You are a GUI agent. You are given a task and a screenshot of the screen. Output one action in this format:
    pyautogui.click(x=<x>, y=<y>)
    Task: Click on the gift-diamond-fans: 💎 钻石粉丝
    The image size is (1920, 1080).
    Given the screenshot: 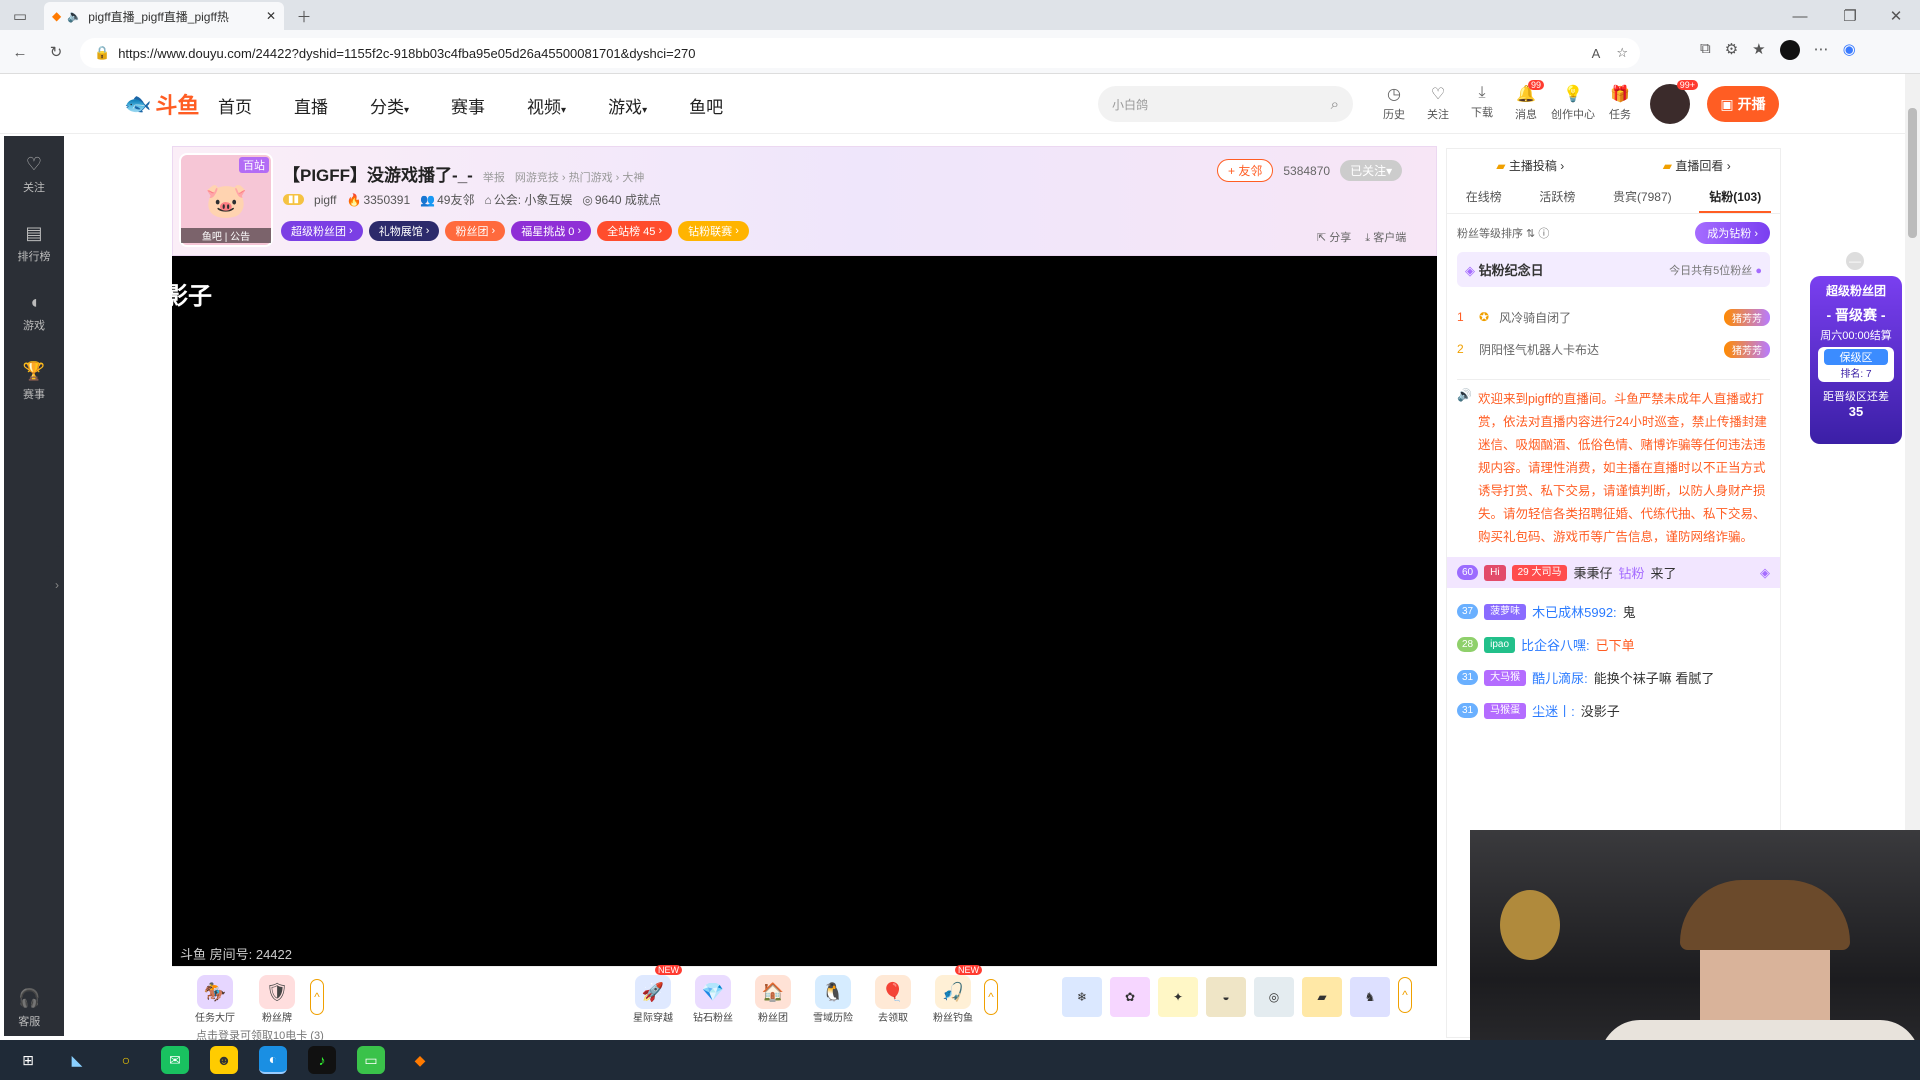 What is the action you would take?
    pyautogui.click(x=713, y=999)
    